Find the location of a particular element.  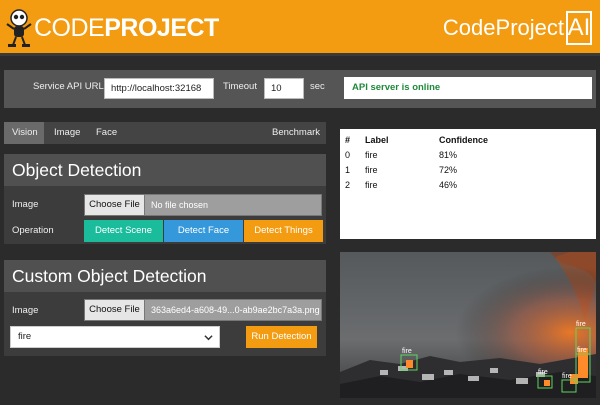

custom-choose-file-button: Choose File is located at coordinates (115, 310).